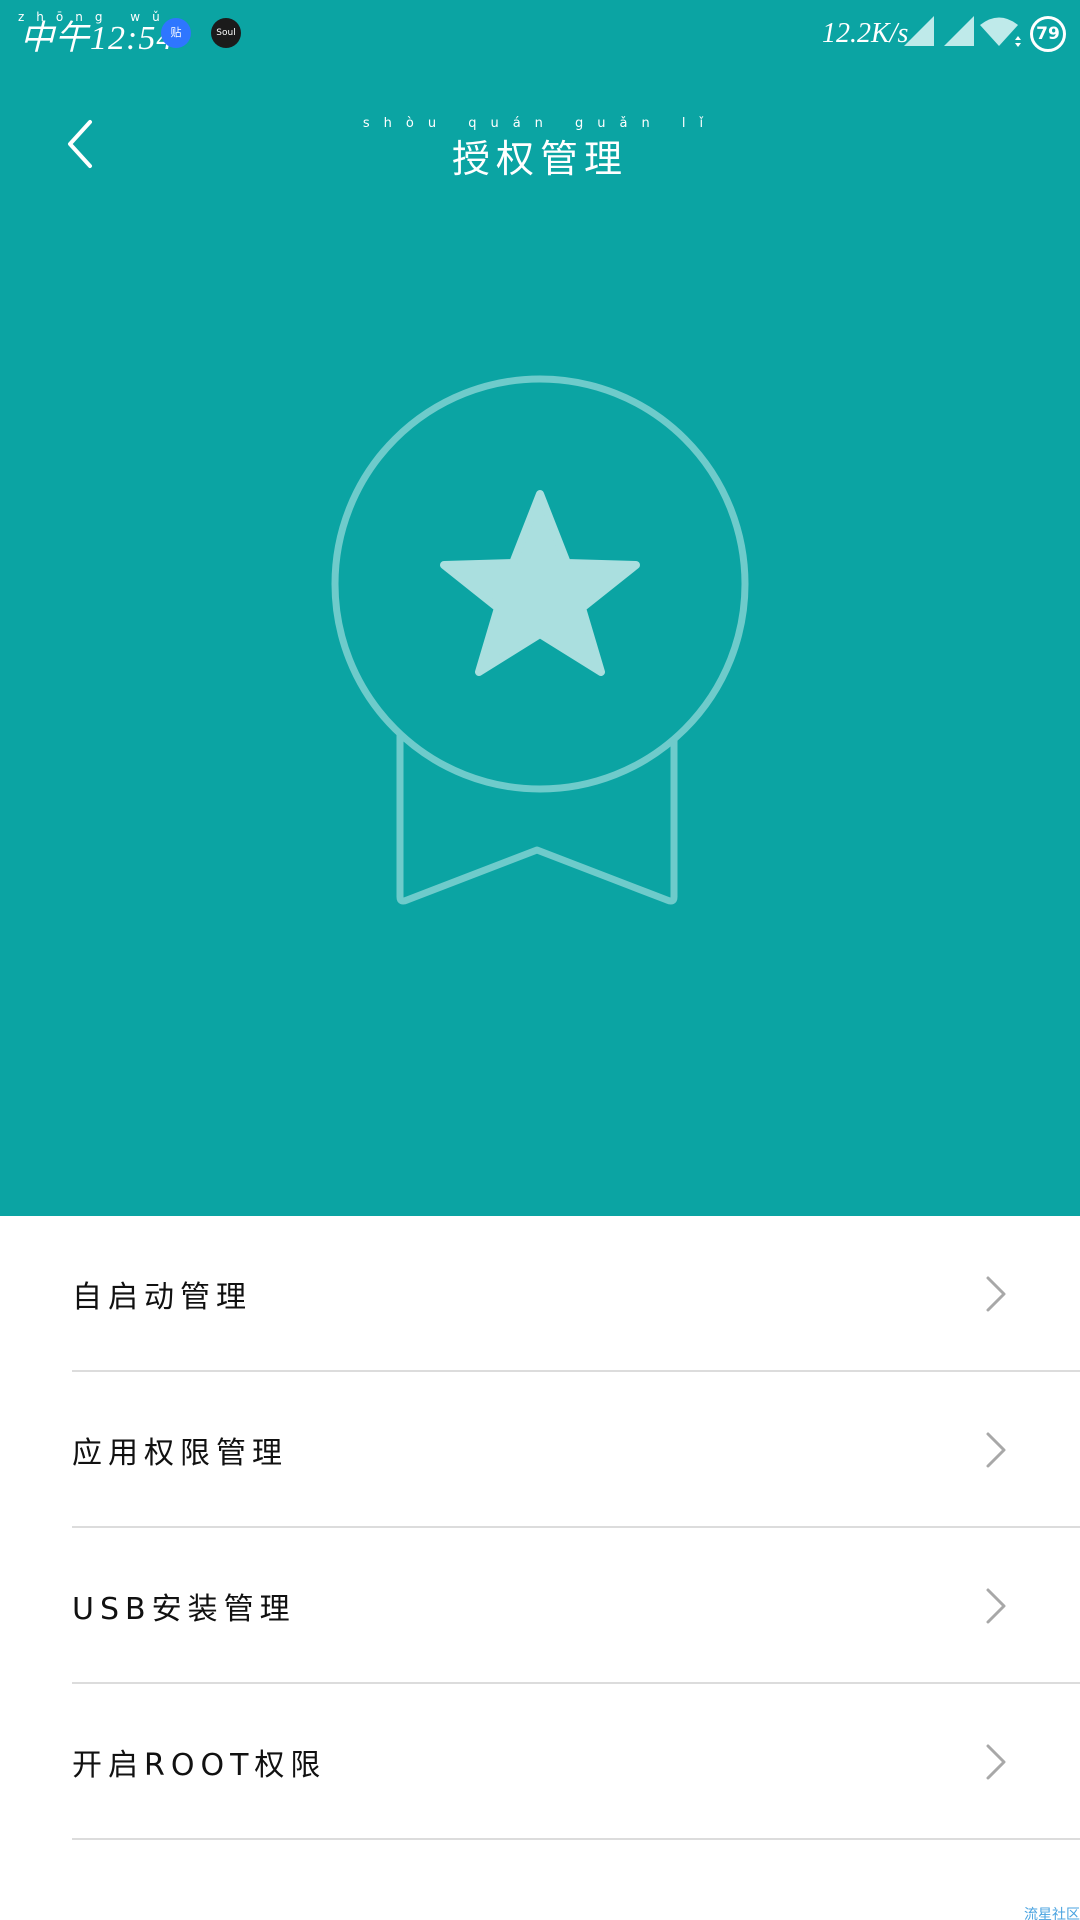 Image resolution: width=1080 pixels, height=1920 pixels. What do you see at coordinates (97, 38) in the screenshot?
I see `status-time: 中午12:54` at bounding box center [97, 38].